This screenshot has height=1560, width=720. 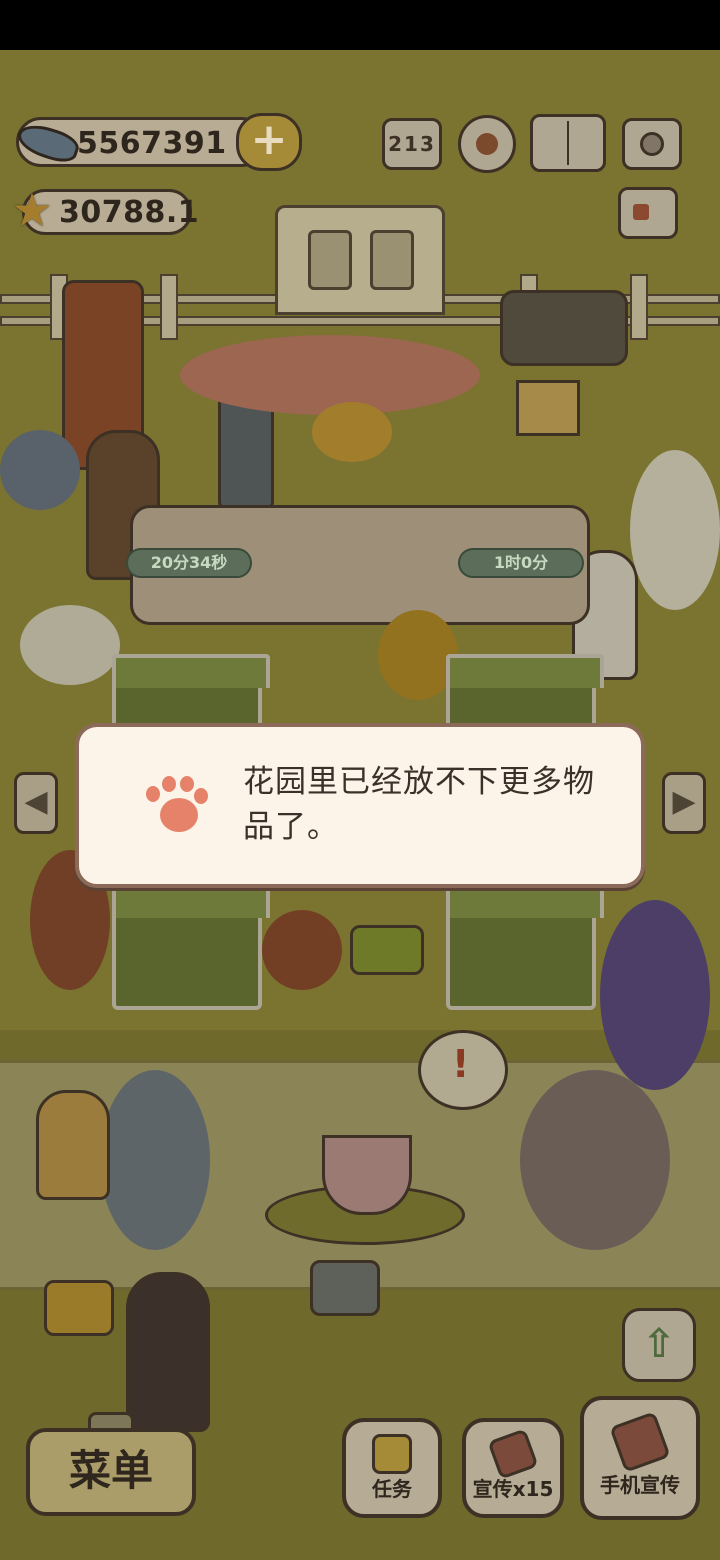 What do you see at coordinates (178, 806) in the screenshot?
I see `paw-icon` at bounding box center [178, 806].